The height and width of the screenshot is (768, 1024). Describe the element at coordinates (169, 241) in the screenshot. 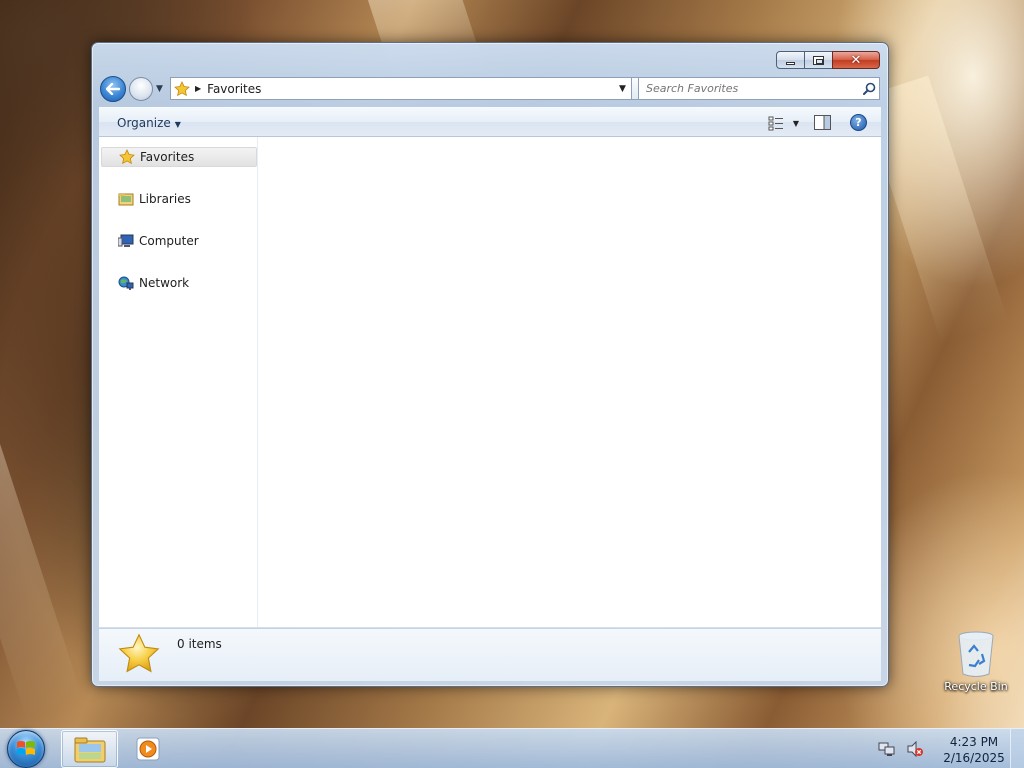

I see `nav-item-label: Computer` at that location.